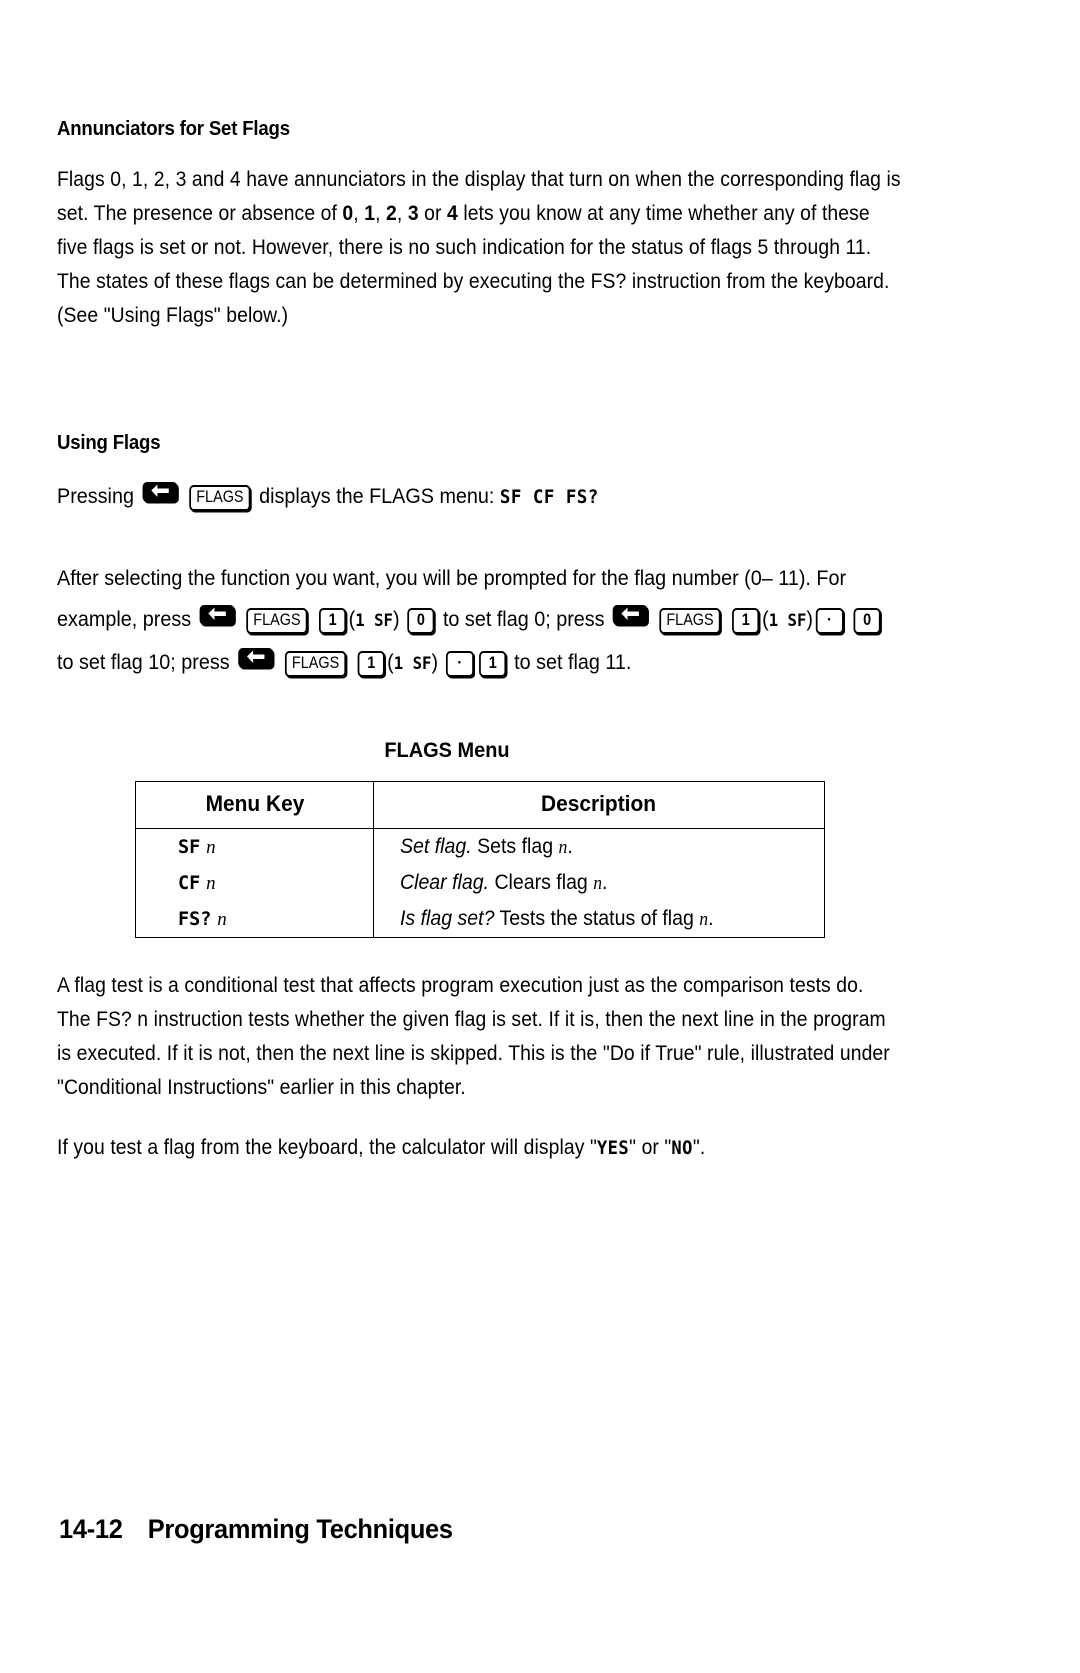 This screenshot has height=1673, width=1080. What do you see at coordinates (143, 662) in the screenshot?
I see `example-seg-c: to set flag 10; press` at bounding box center [143, 662].